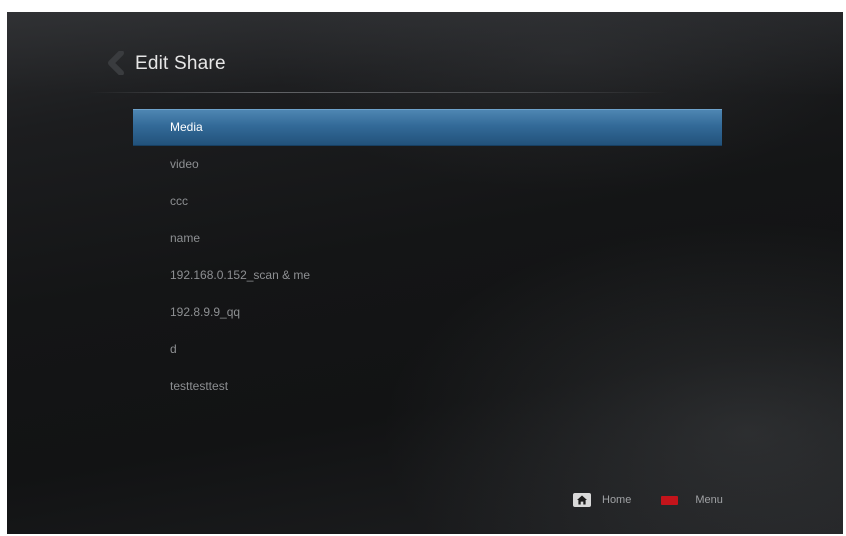  I want to click on menu-hint-label: Menu, so click(709, 500).